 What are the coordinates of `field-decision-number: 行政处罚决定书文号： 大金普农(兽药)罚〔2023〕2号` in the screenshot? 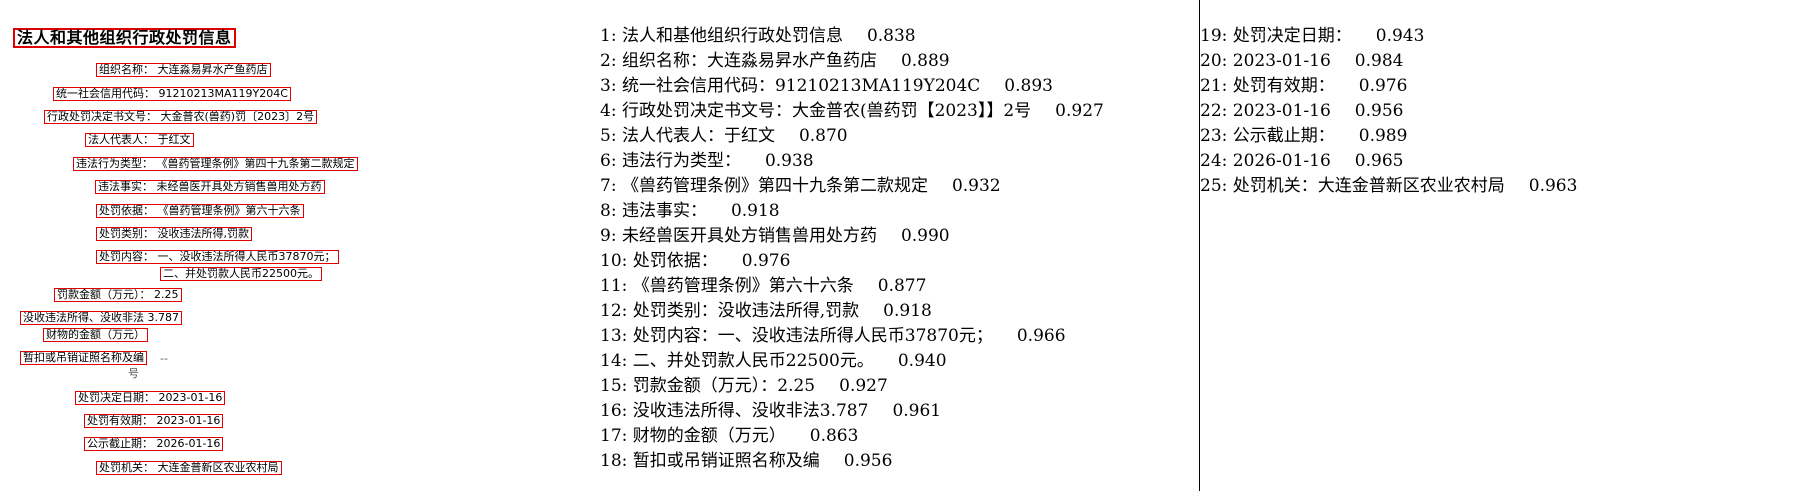 It's located at (181, 117).